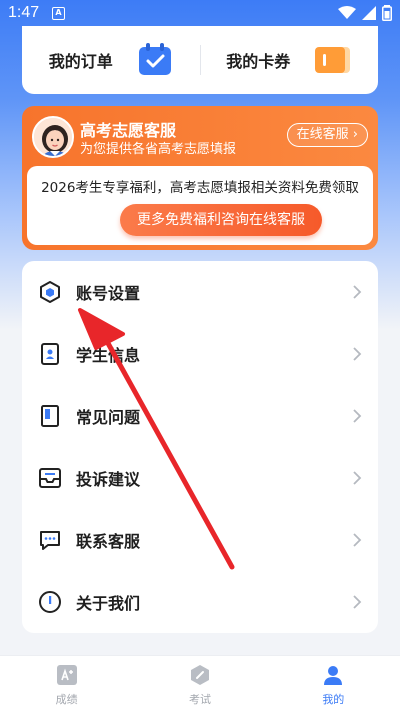 Image resolution: width=400 pixels, height=710 pixels. Describe the element at coordinates (258, 61) in the screenshot. I see `my-coupons-label: 我的卡券` at that location.